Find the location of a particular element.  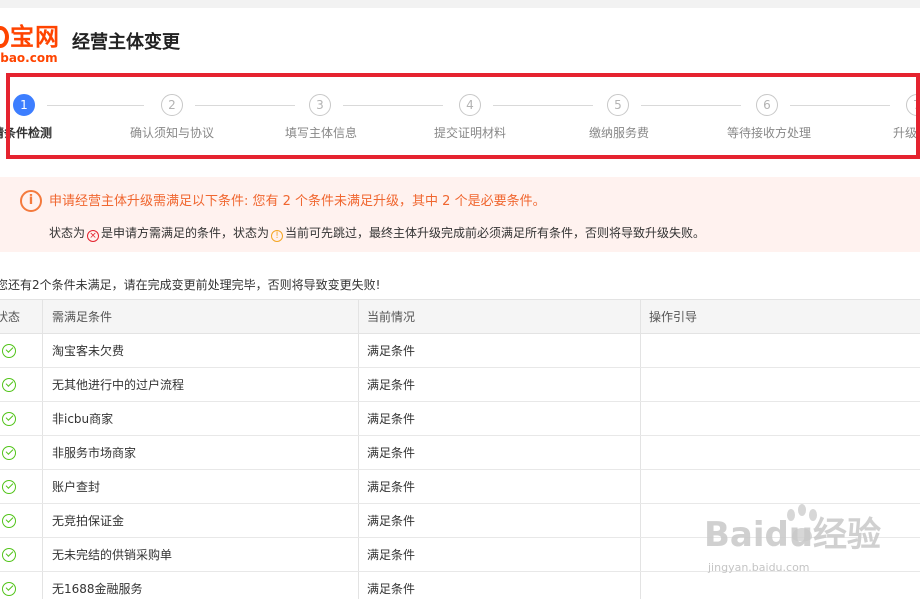

notice-desc-mid1: 是申请方需满足的条件，状态为 is located at coordinates (185, 233).